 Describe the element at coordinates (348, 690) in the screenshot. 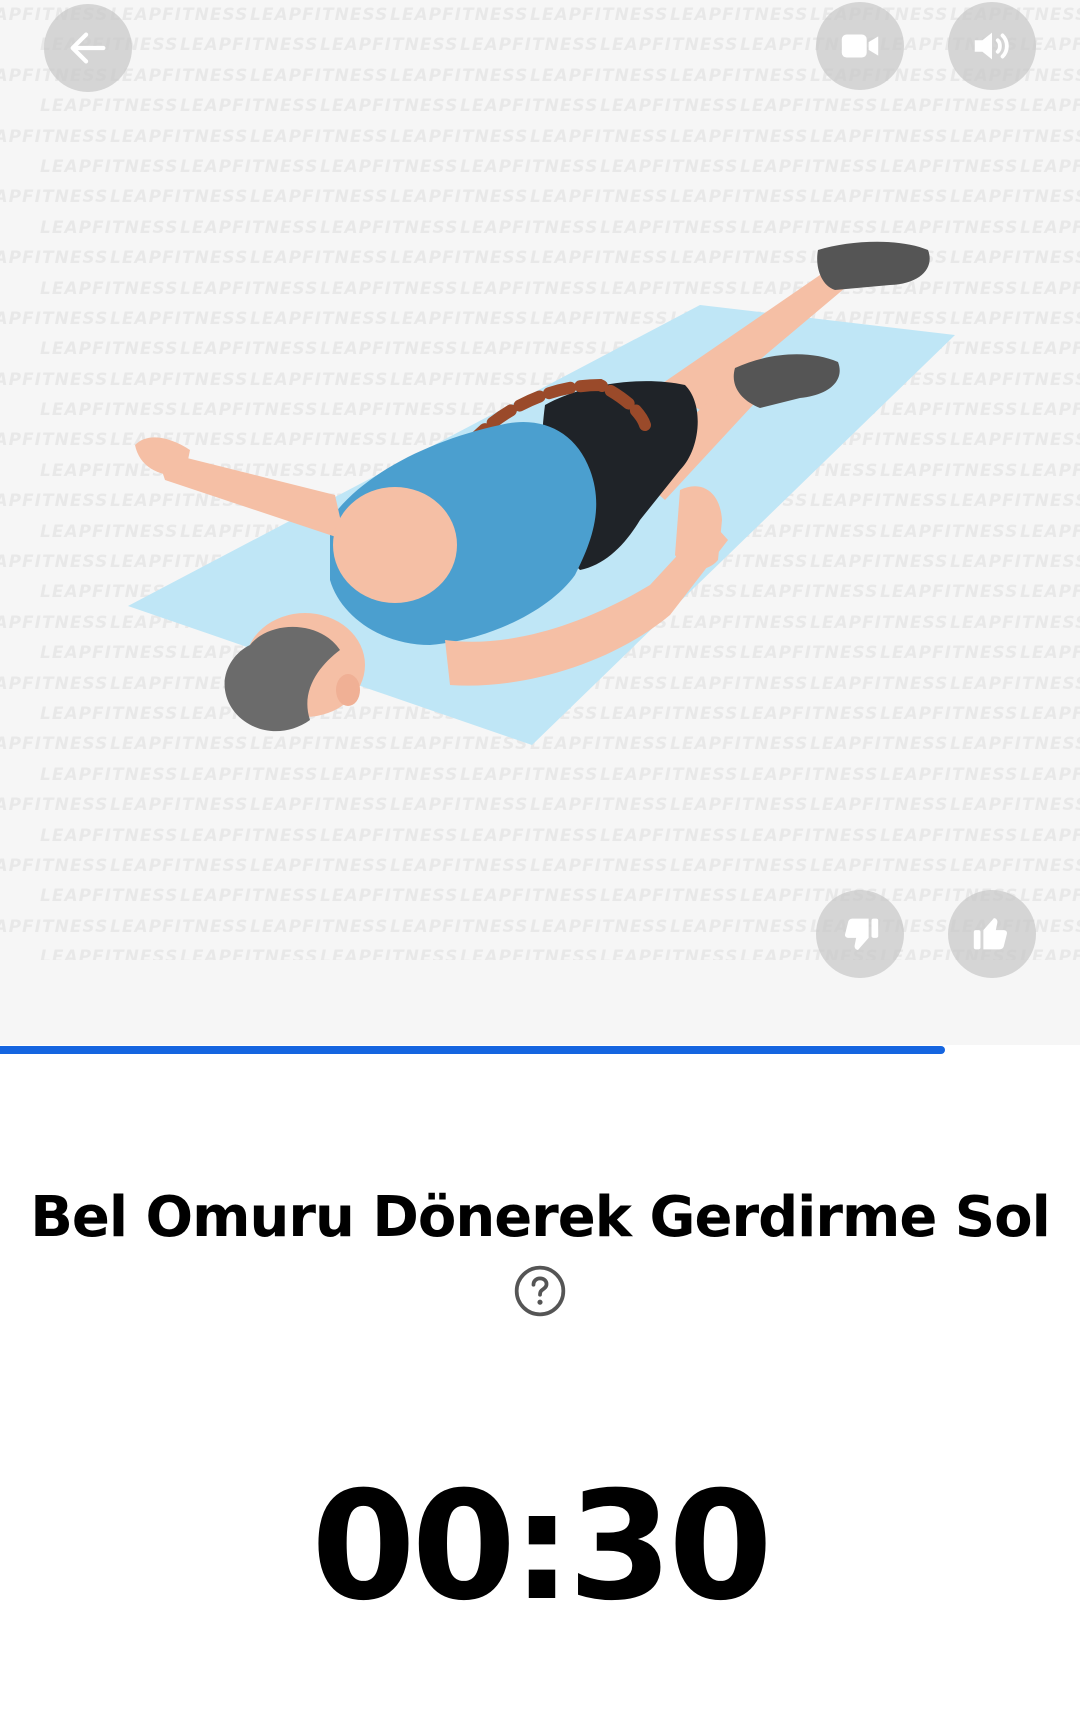

I see `ear` at that location.